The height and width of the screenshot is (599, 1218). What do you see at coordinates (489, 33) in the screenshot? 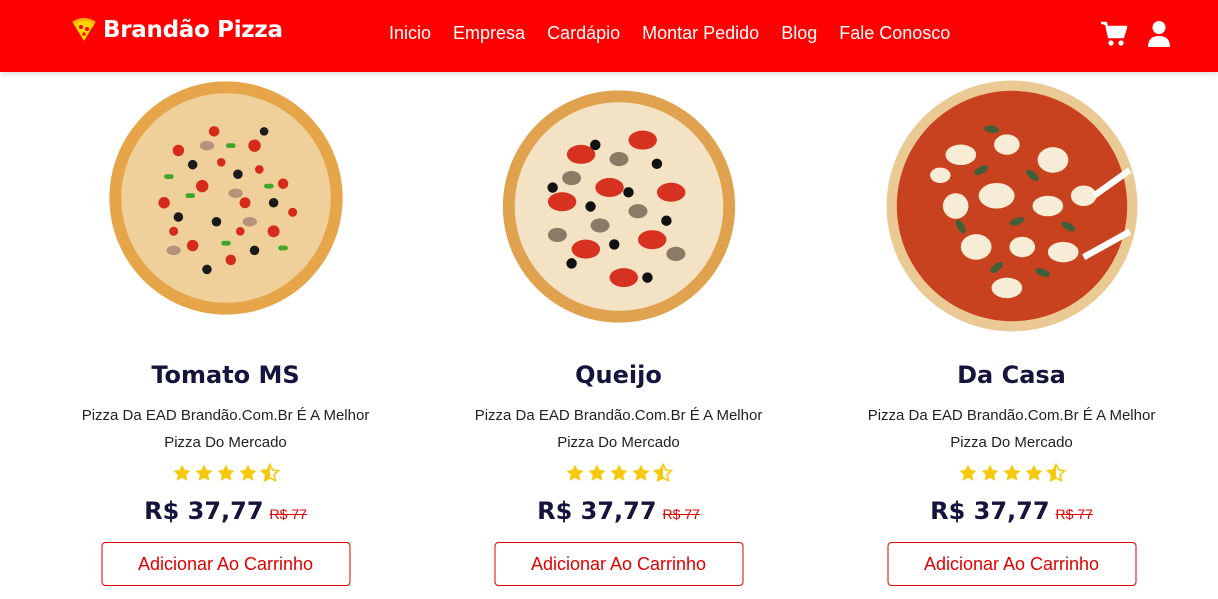
I see `nav-item-empresa: Empresa` at bounding box center [489, 33].